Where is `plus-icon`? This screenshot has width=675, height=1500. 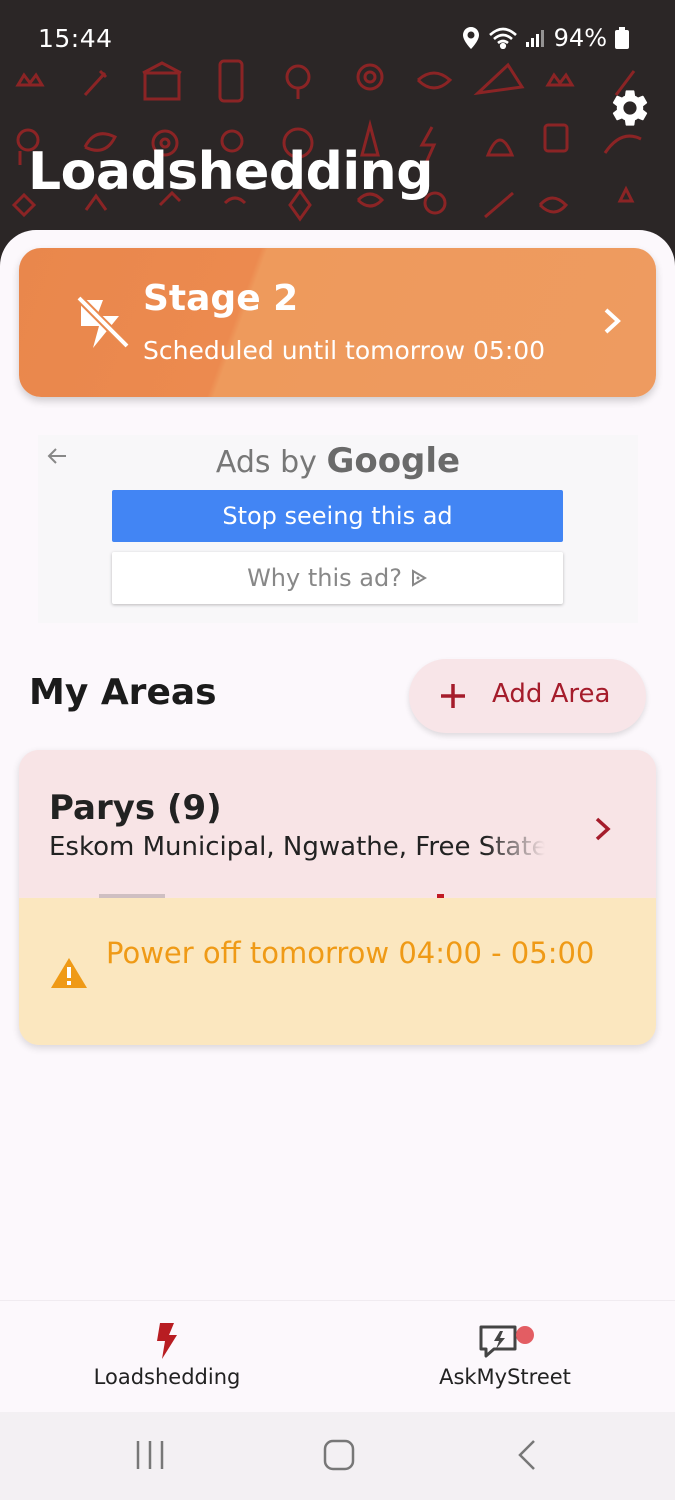
plus-icon is located at coordinates (453, 696).